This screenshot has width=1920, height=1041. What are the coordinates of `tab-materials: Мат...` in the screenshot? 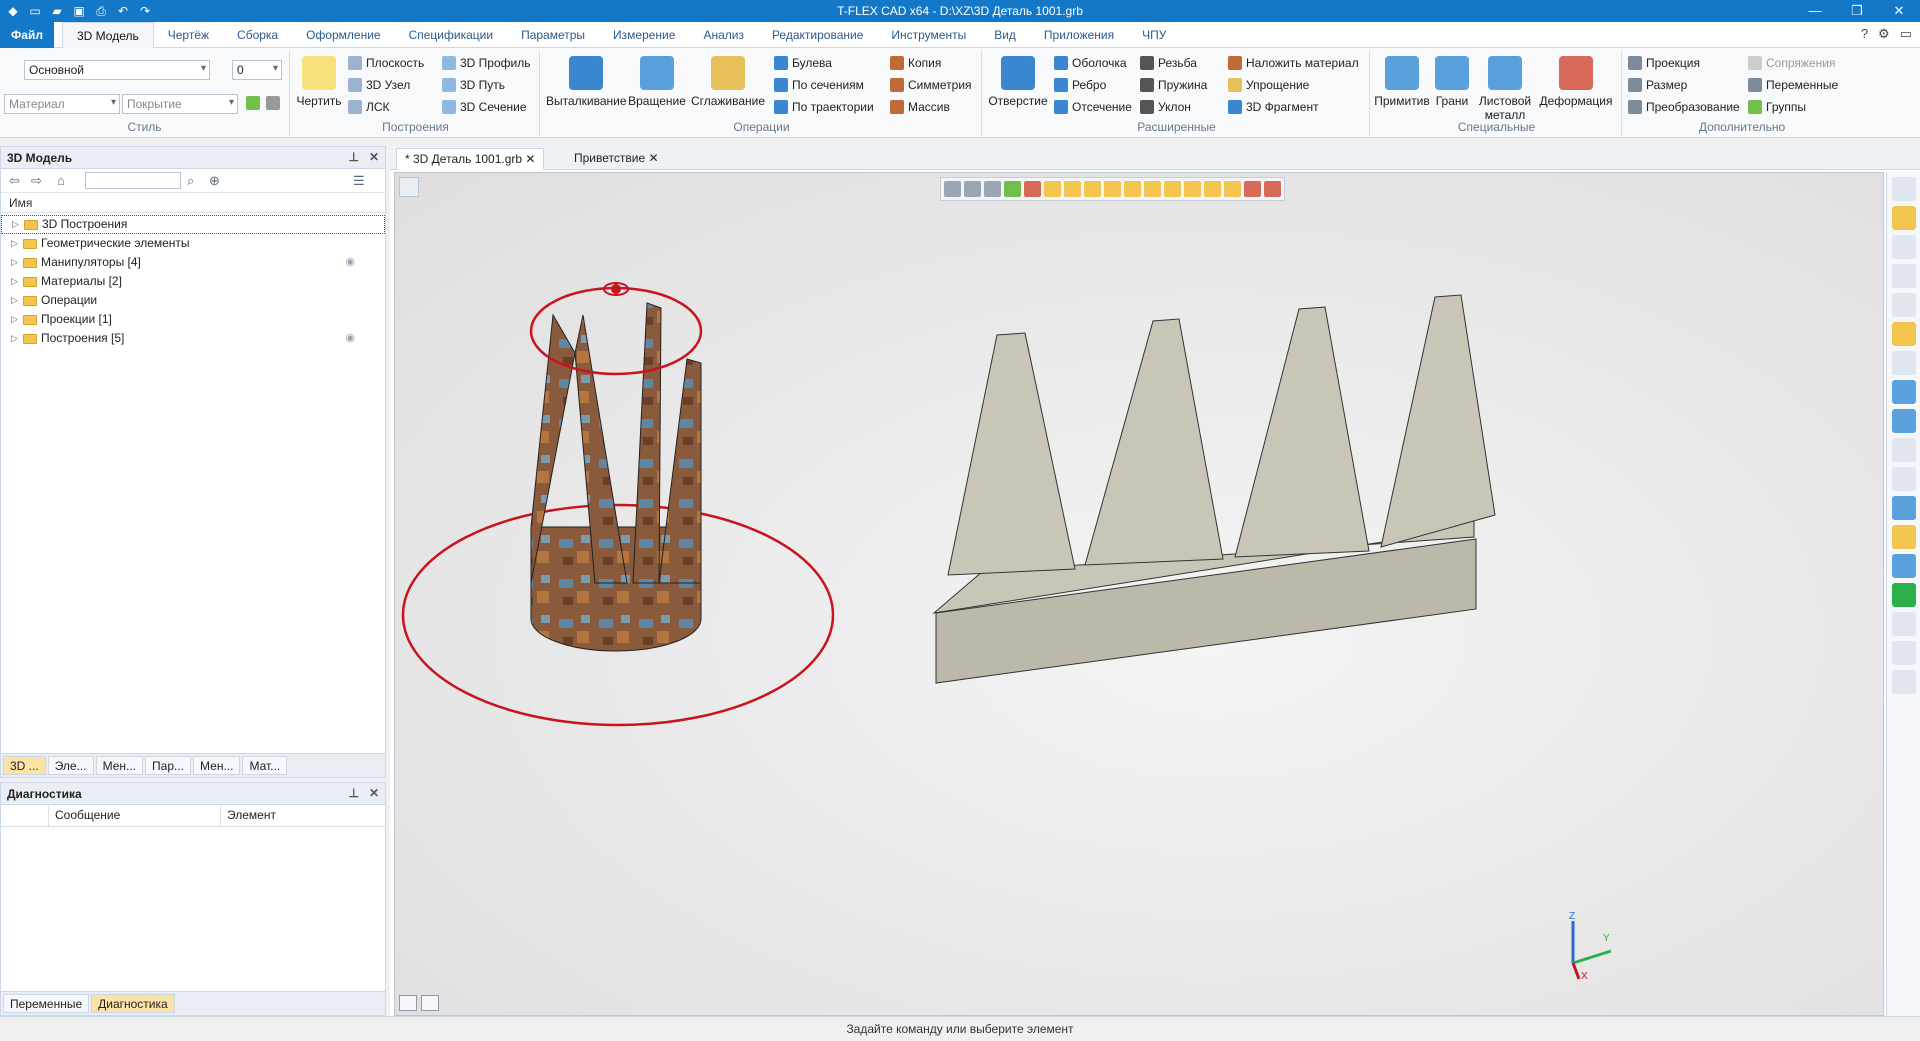 It's located at (265, 765).